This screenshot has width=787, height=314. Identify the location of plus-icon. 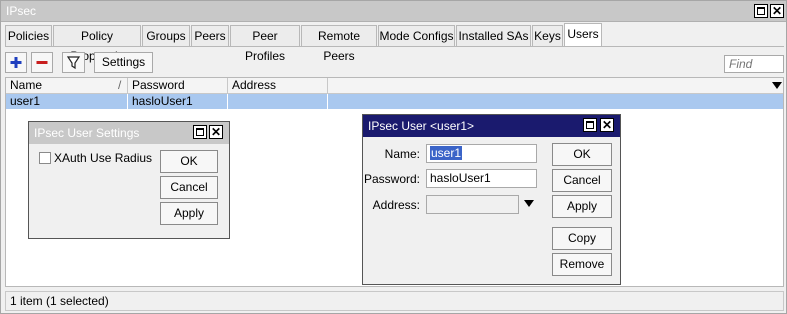
(16, 62).